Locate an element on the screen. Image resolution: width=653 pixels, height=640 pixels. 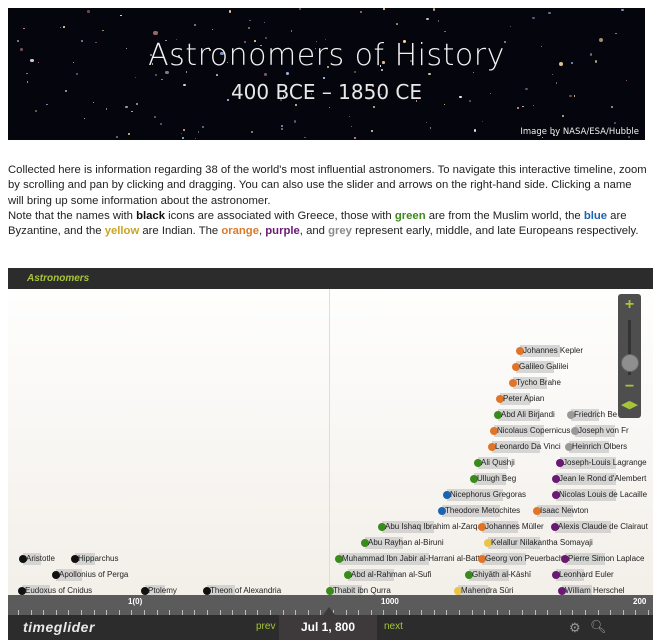
event-abd-al-rahman-al-sufi: Abd al-Rahman al-Sufi is located at coordinates (387, 575).